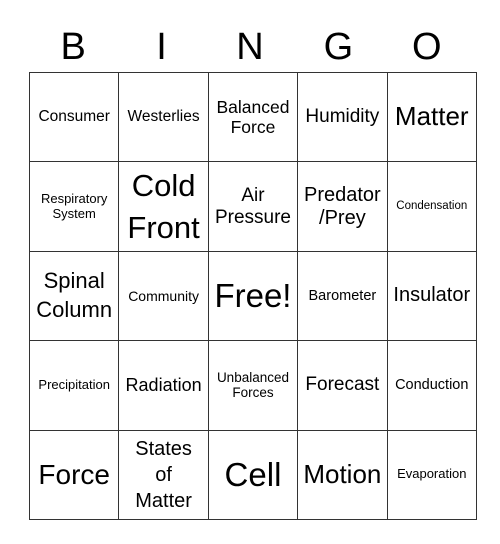  What do you see at coordinates (342, 296) in the screenshot?
I see `bingo-cell: Barometer` at bounding box center [342, 296].